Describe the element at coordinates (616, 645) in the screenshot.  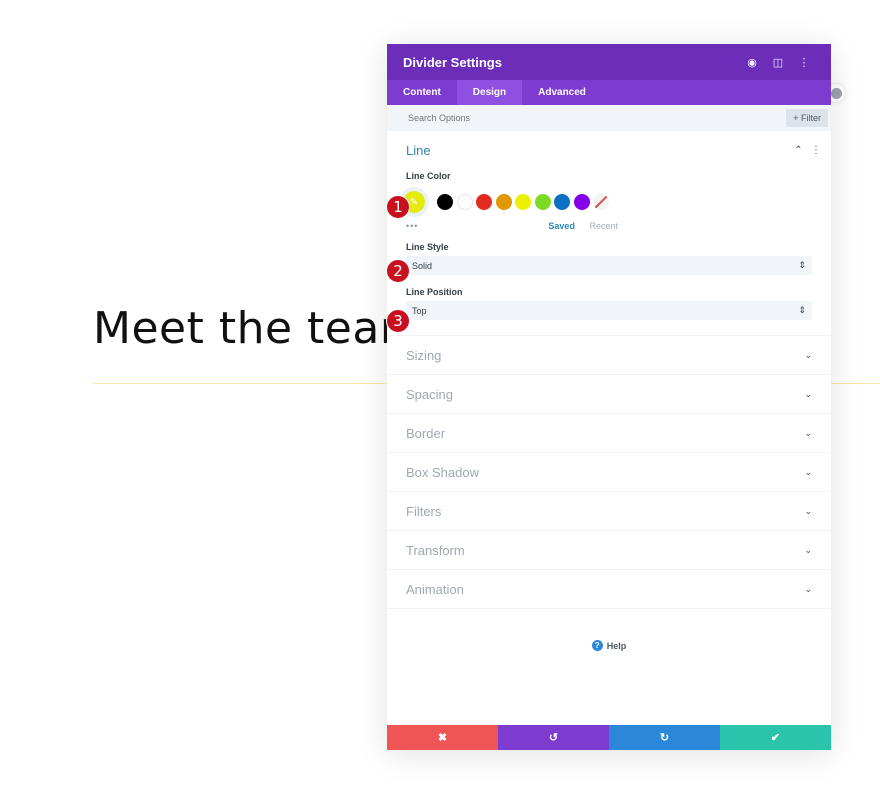
I see `help-label: Help` at that location.